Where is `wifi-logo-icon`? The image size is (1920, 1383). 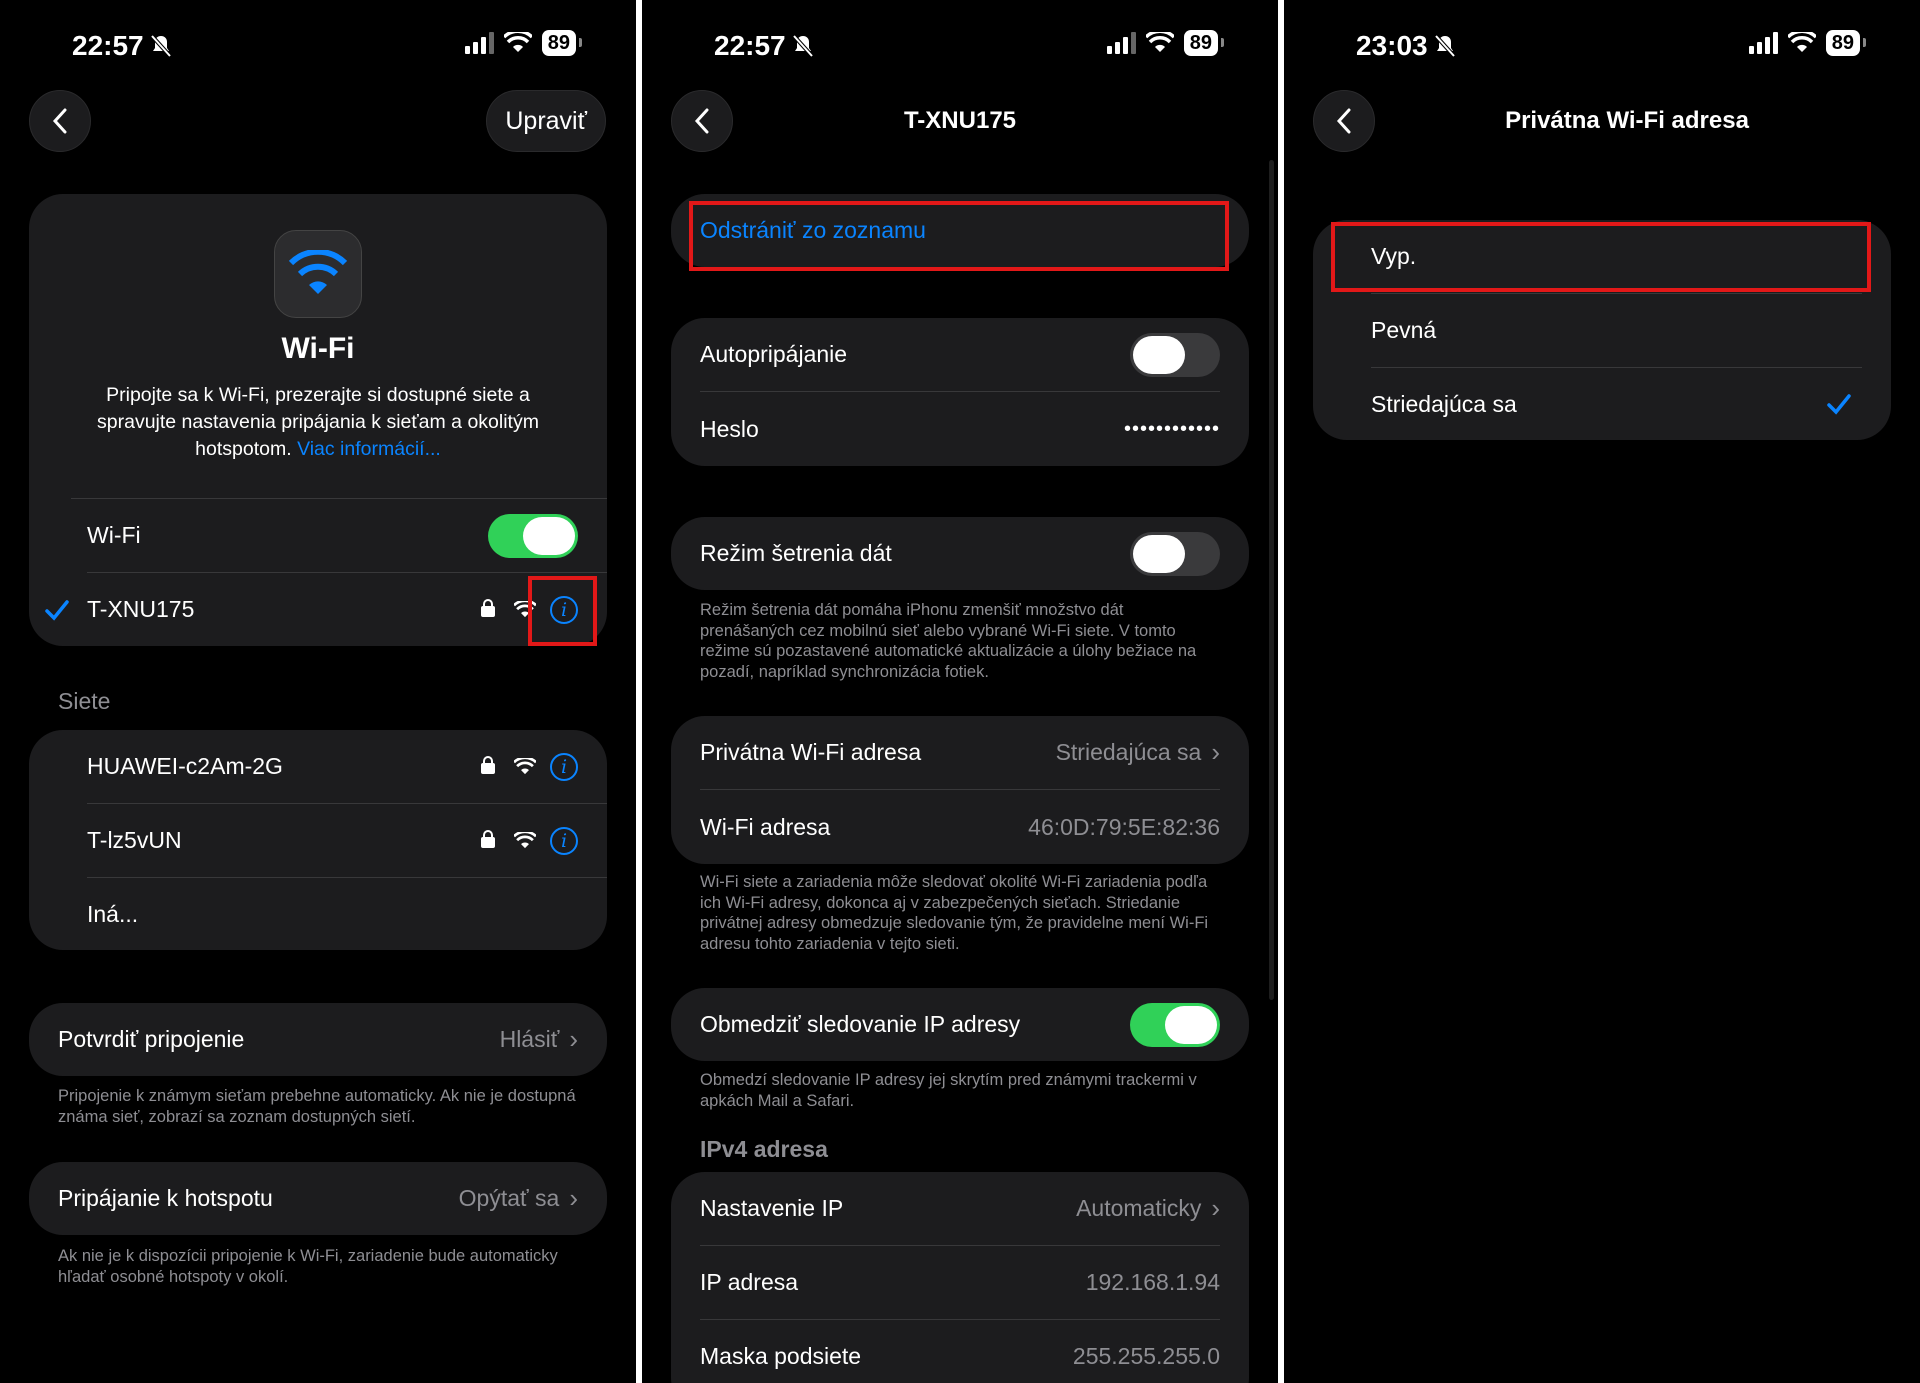
wifi-logo-icon is located at coordinates (318, 272).